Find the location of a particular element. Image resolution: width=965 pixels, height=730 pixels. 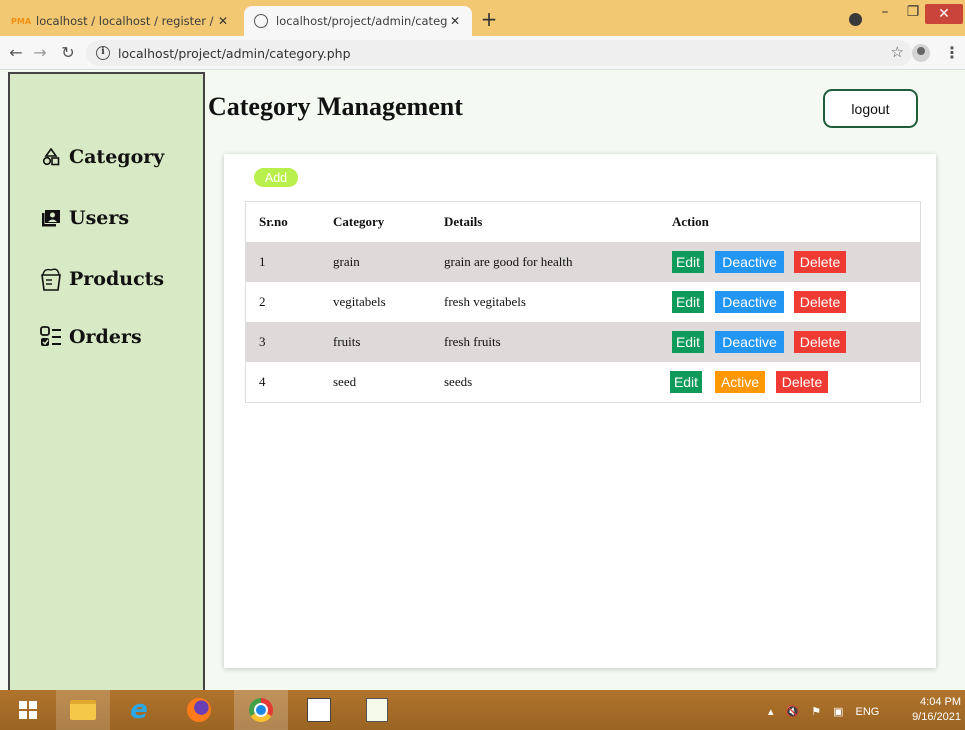

system-tray: ▴ 🔇 ⚑ ▣ ENG is located at coordinates (824, 712).